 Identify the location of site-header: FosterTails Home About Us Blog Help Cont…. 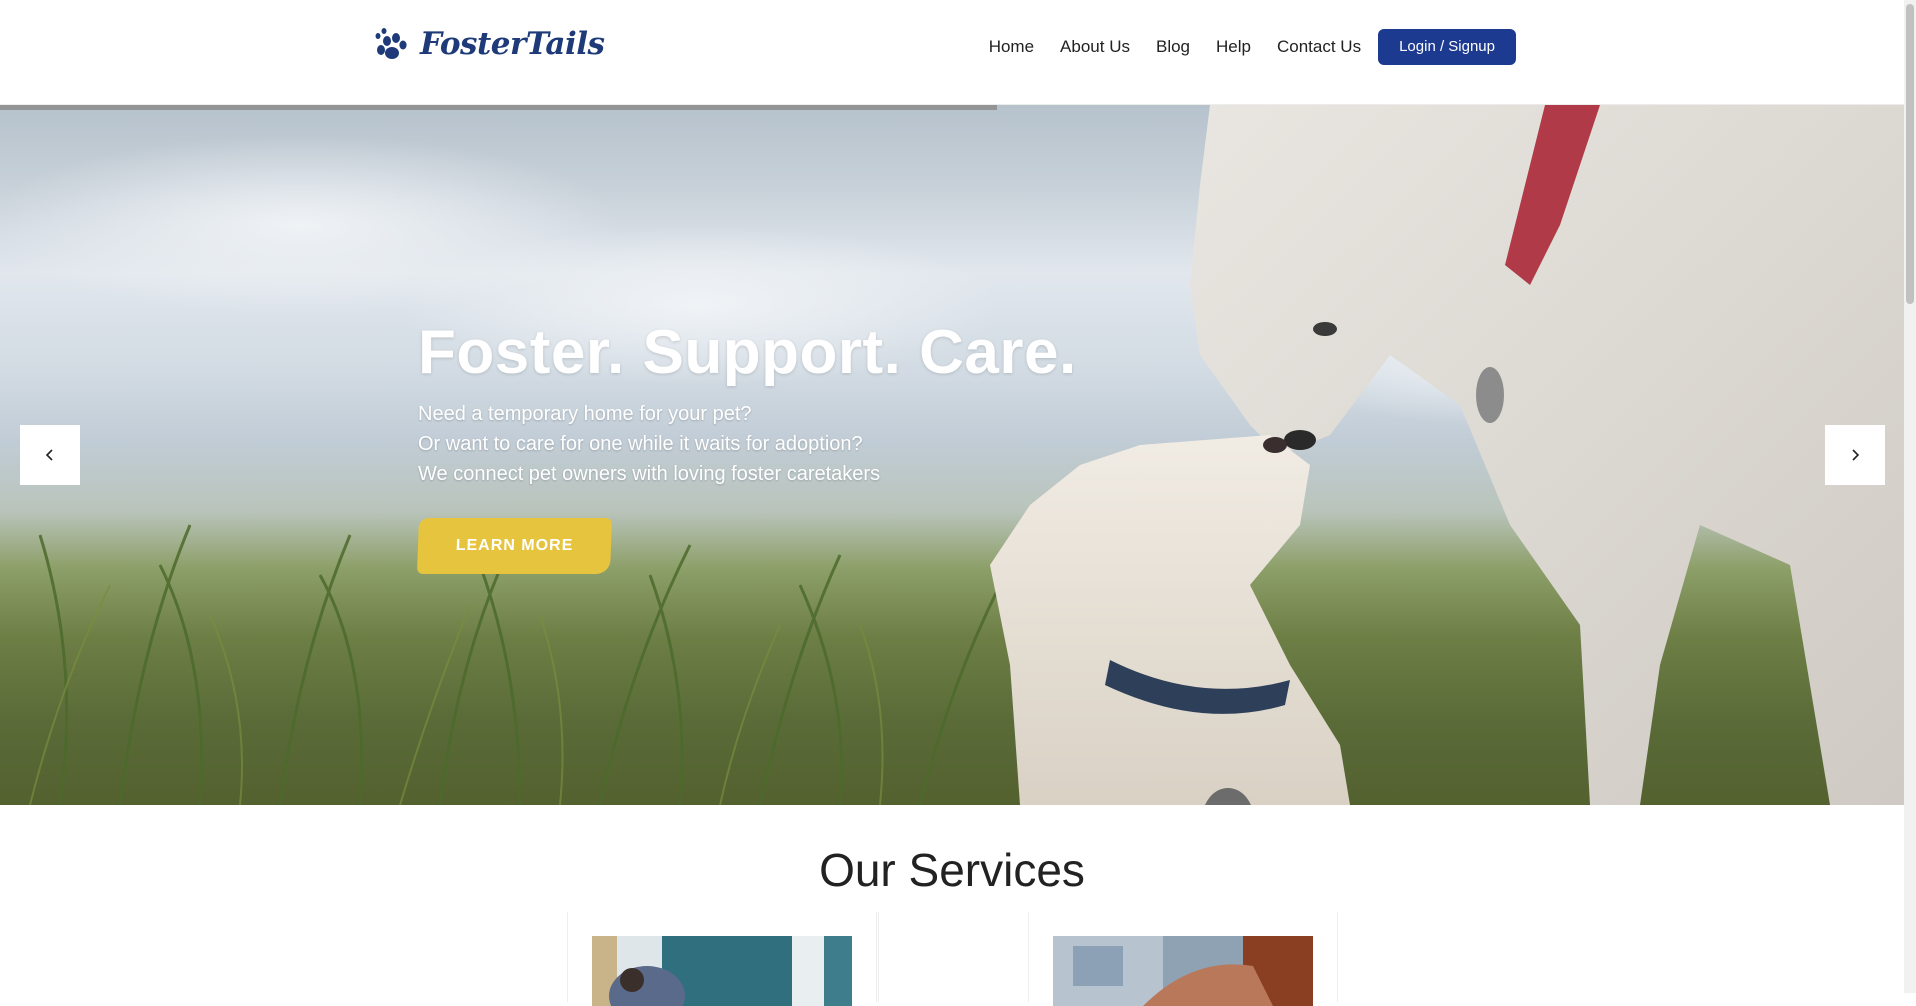
(952, 52).